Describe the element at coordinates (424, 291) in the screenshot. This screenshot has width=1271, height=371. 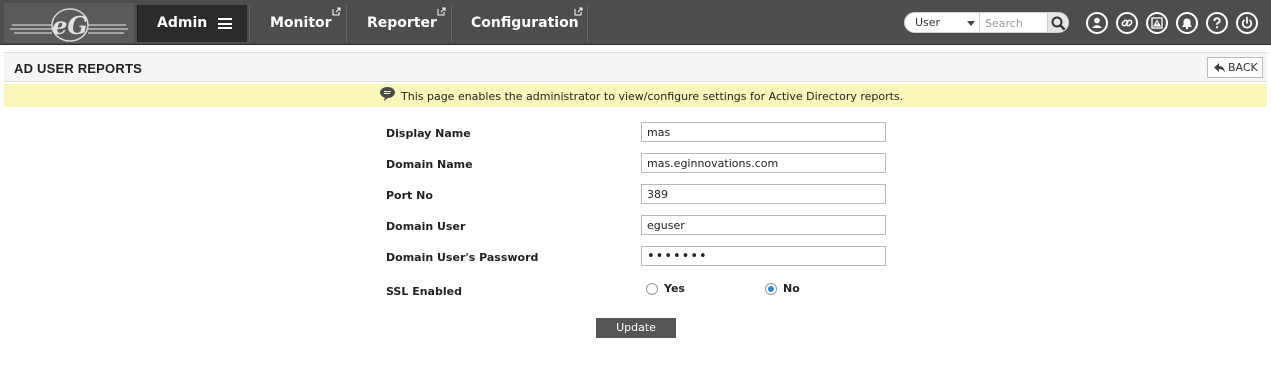
I see `ssl-enabled-label: SSL Enabled` at that location.